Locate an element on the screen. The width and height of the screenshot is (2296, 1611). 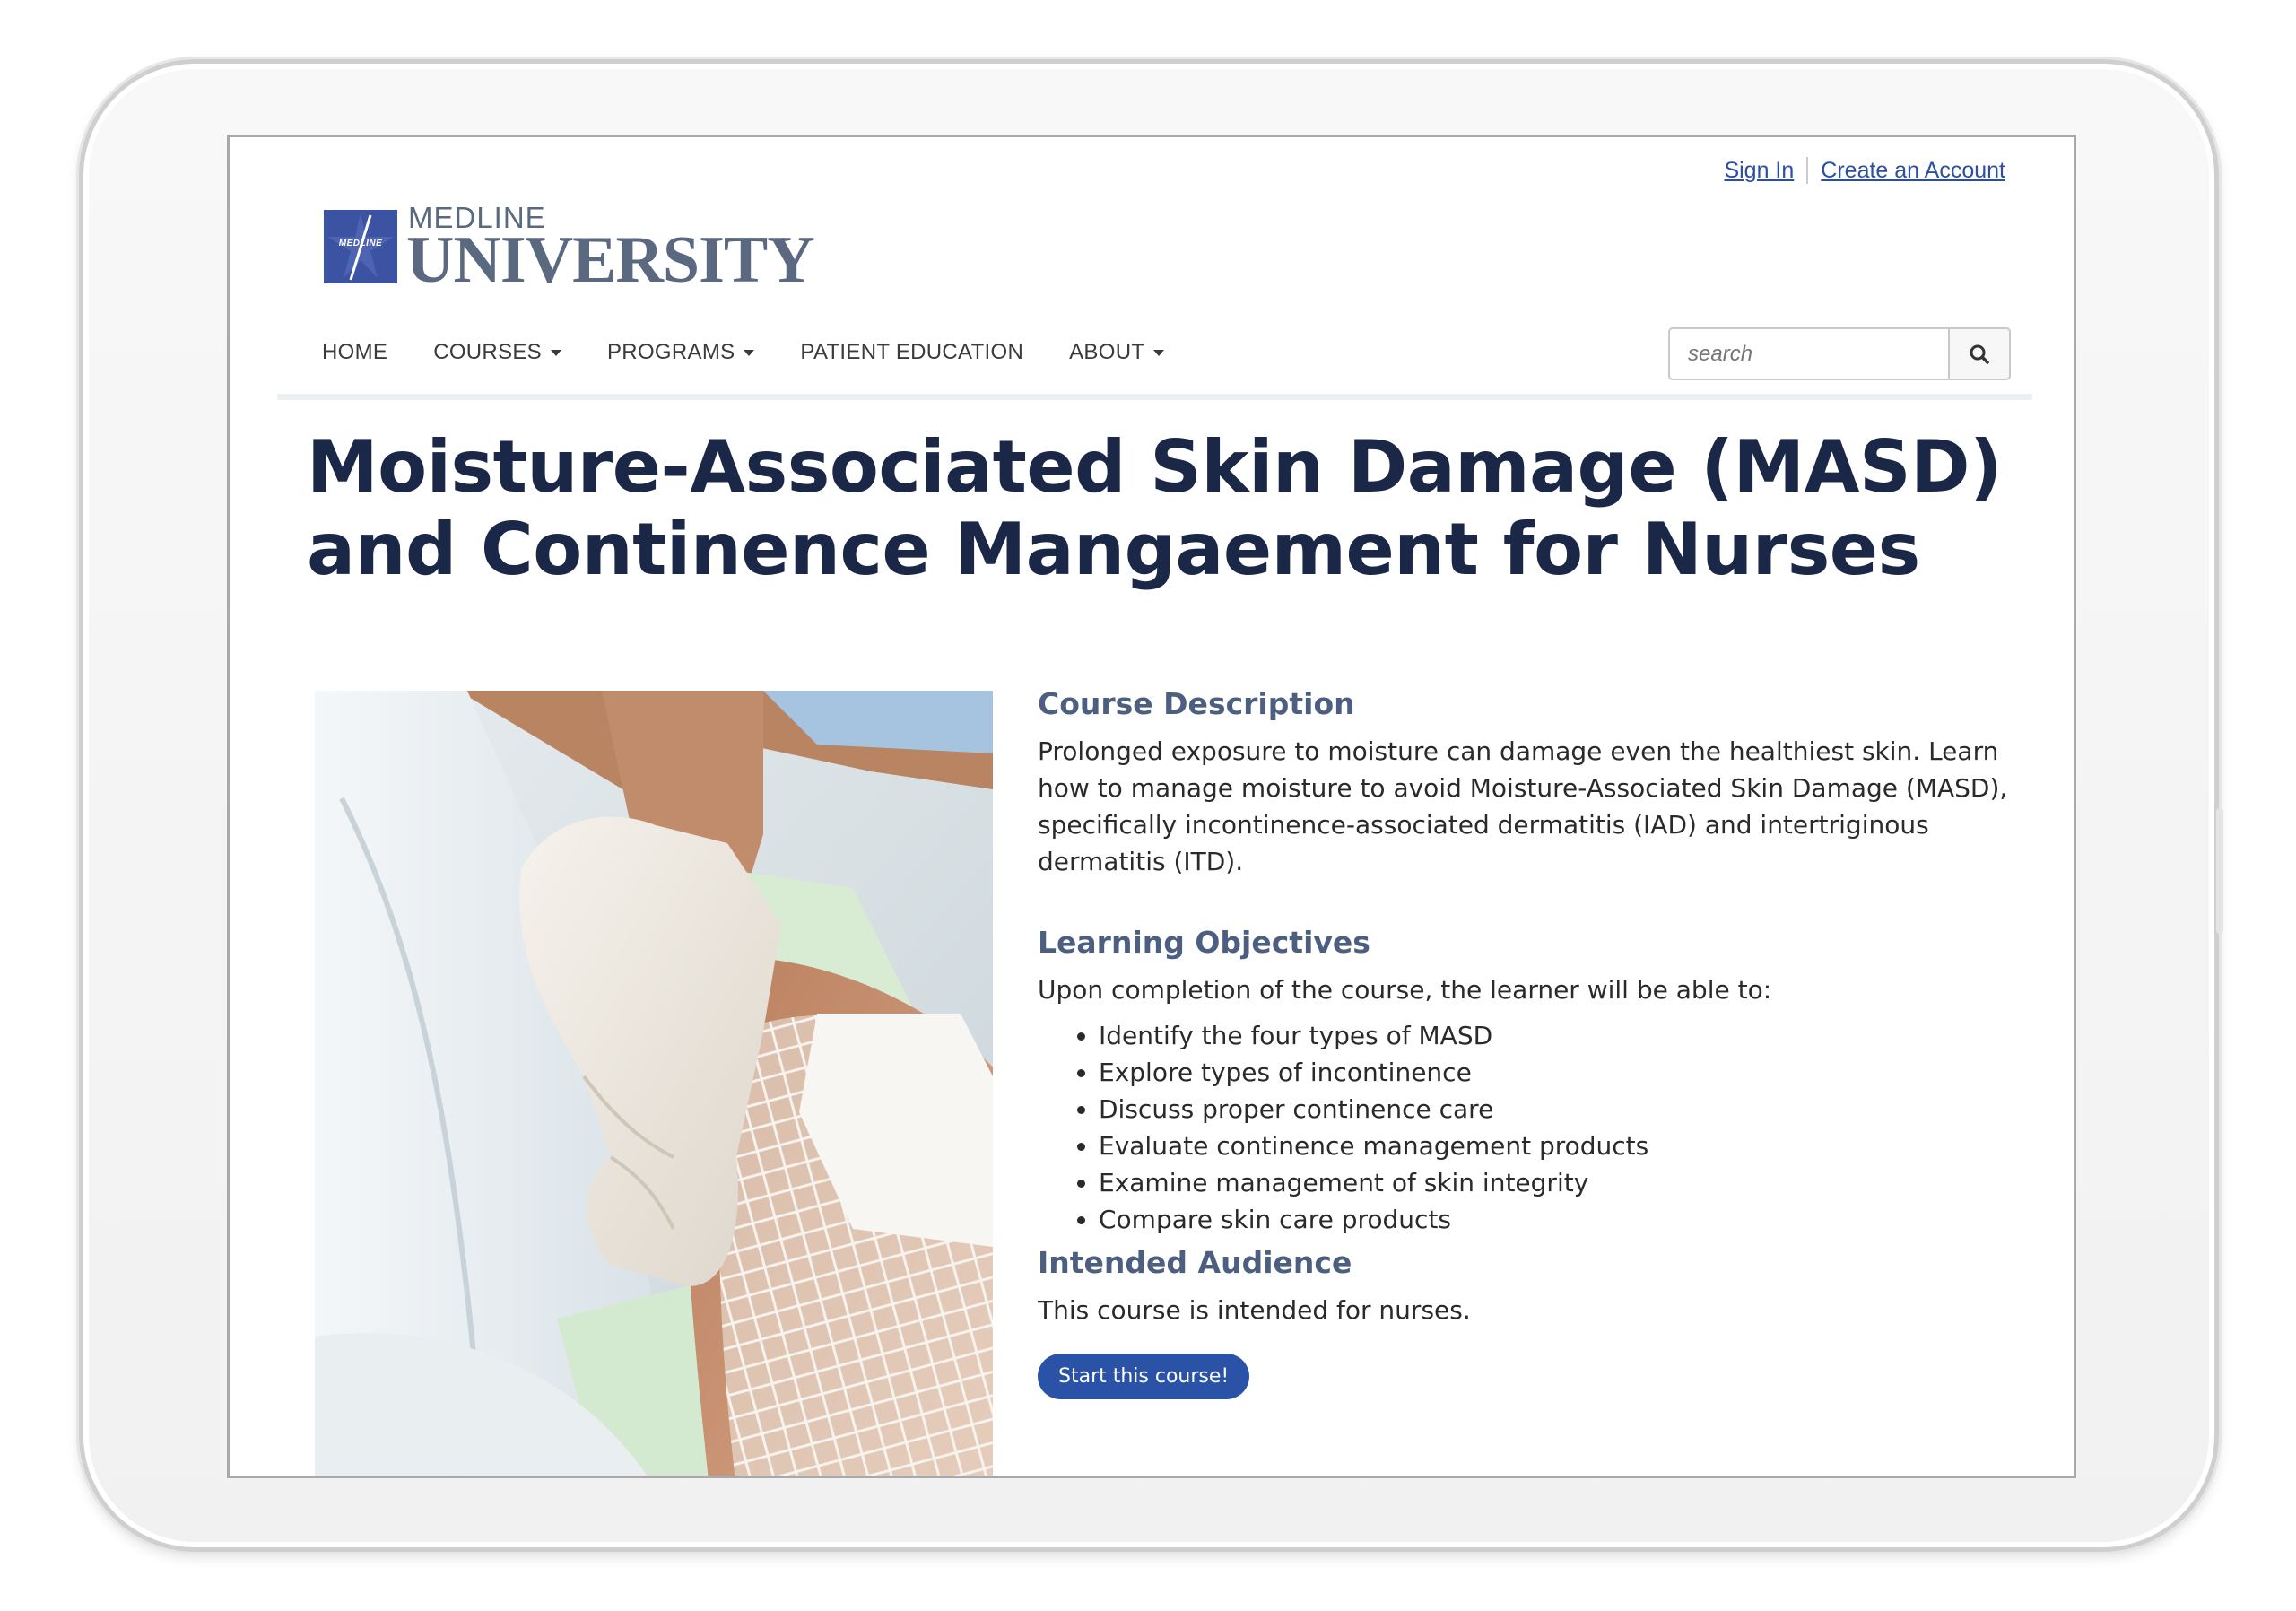
nav-item-label: COURSES is located at coordinates (487, 352).